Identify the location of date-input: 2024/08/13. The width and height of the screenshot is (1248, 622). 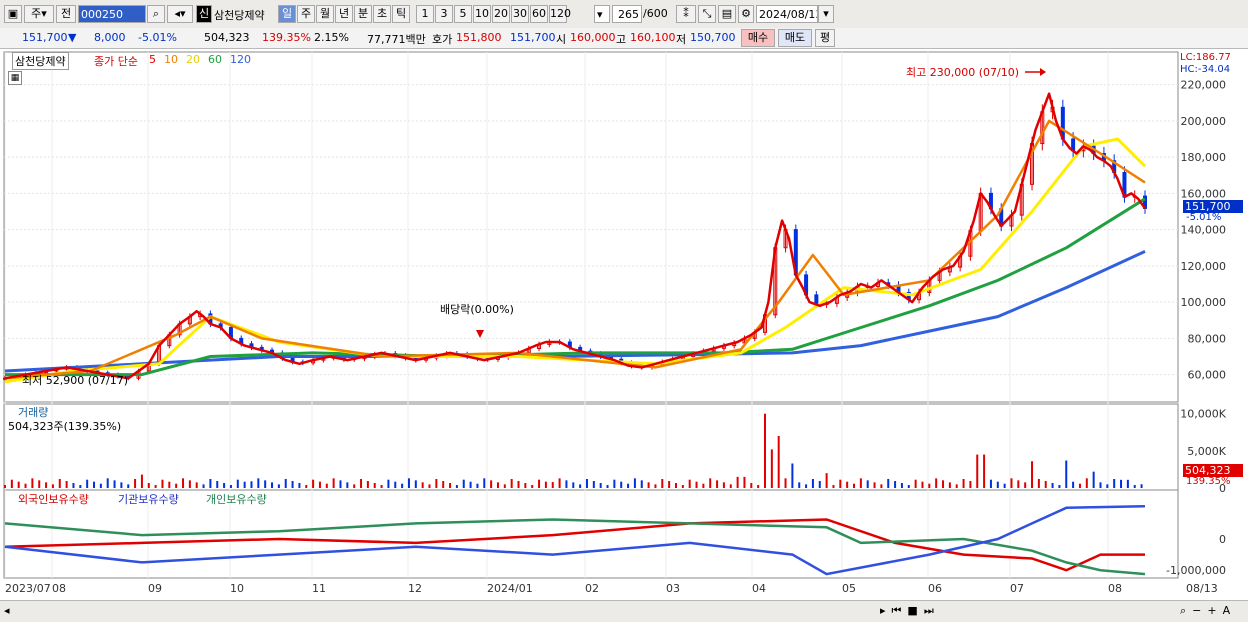
(787, 14).